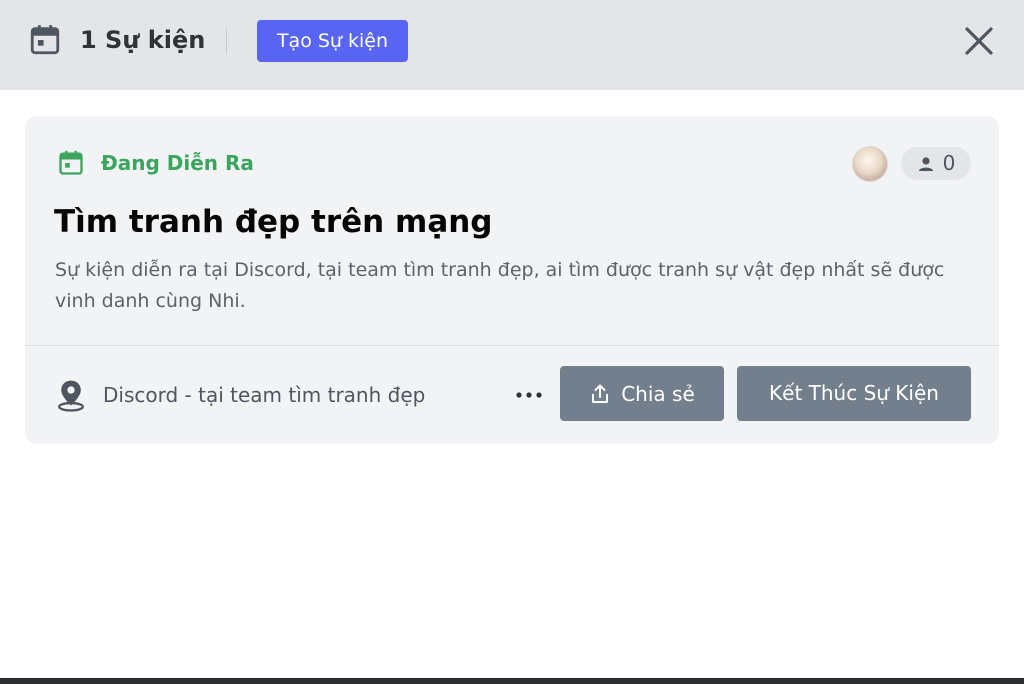 The height and width of the screenshot is (684, 1024). I want to click on share-button: Chia sẻ, so click(642, 393).